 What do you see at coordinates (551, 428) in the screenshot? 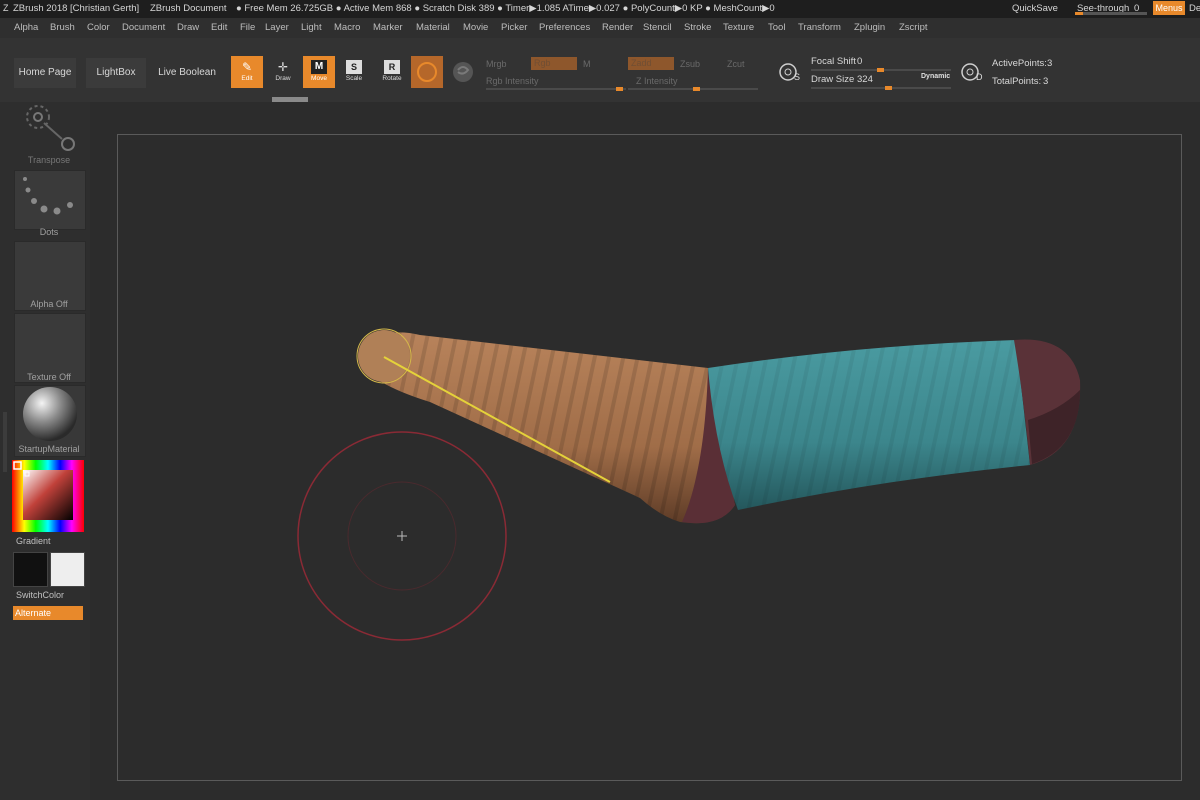
I see `mesh-segment-skin` at bounding box center [551, 428].